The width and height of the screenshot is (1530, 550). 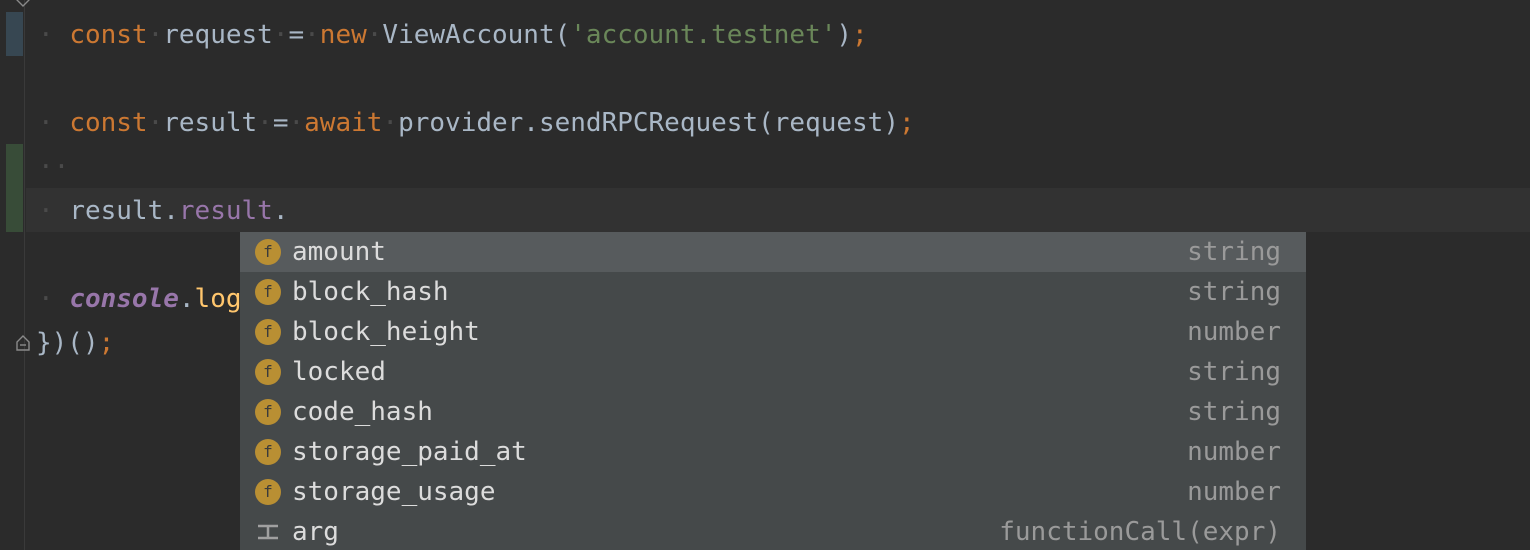 What do you see at coordinates (343, 123) in the screenshot?
I see `keyword-await: await` at bounding box center [343, 123].